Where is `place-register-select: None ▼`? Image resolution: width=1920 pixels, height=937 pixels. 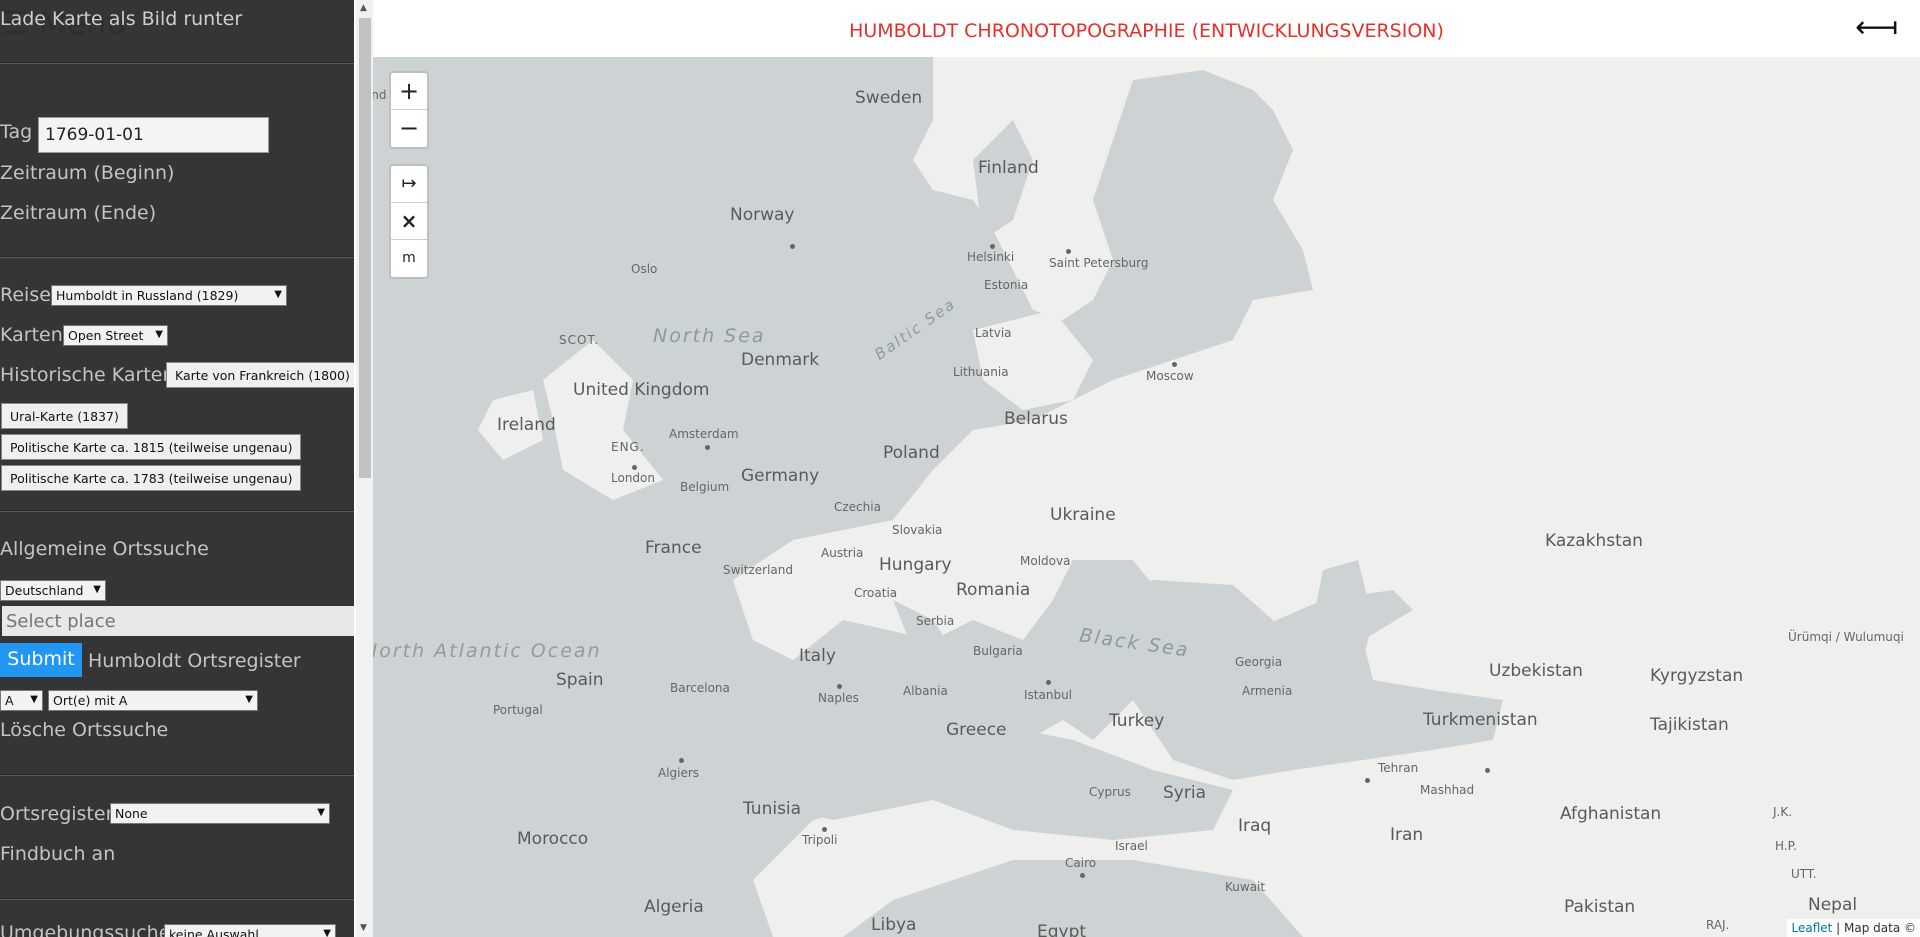 place-register-select: None ▼ is located at coordinates (220, 813).